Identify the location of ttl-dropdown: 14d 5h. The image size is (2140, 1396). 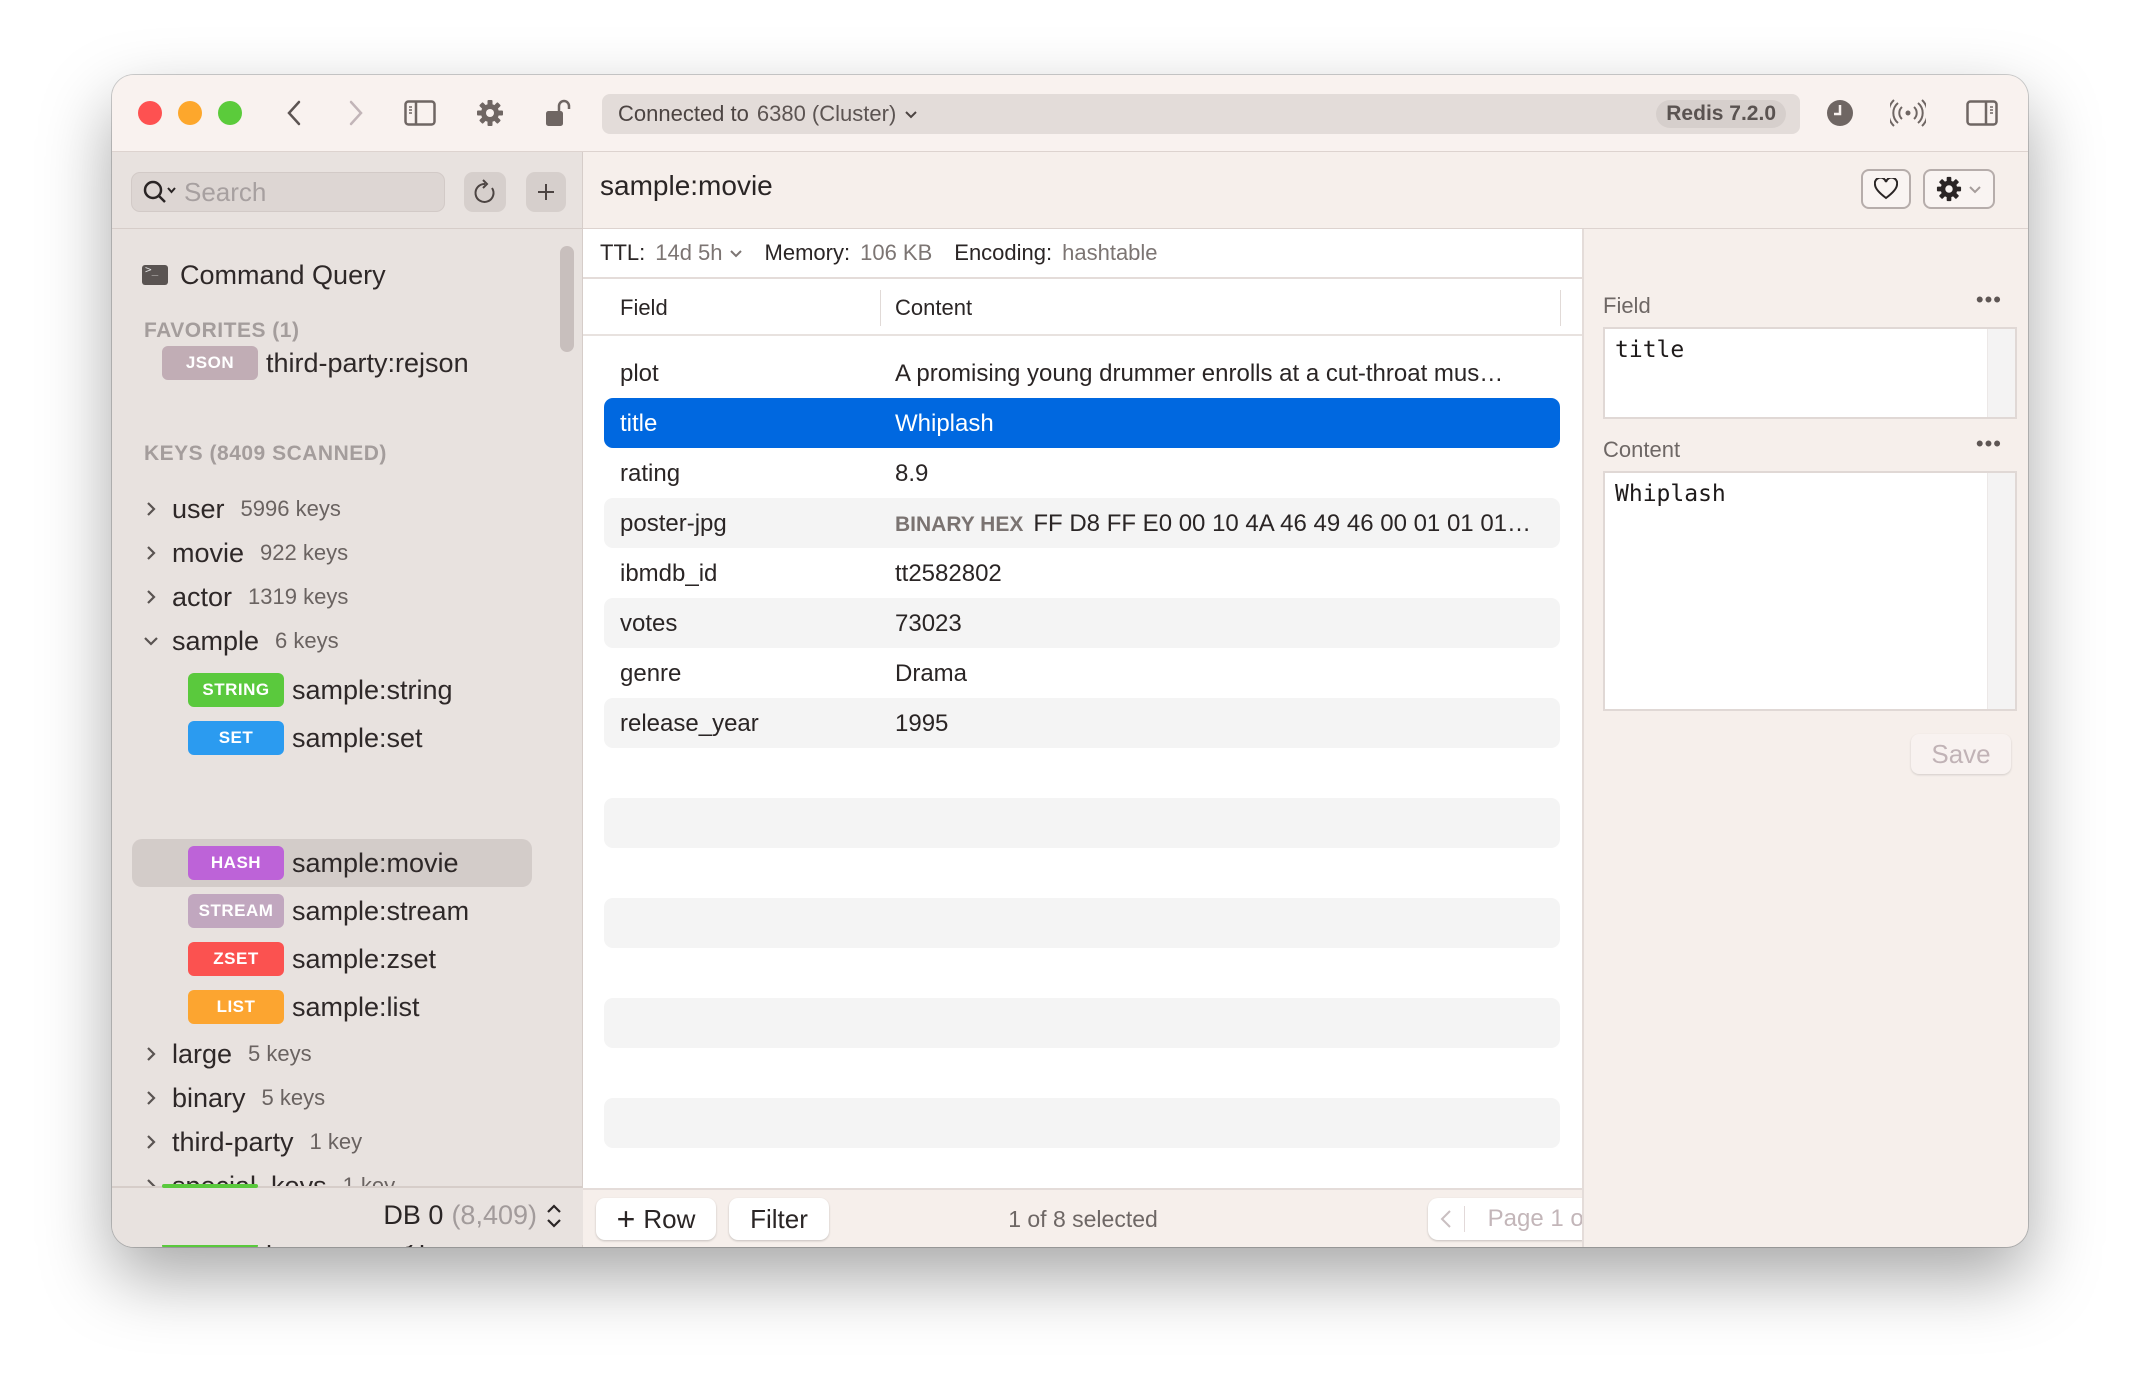
(698, 253).